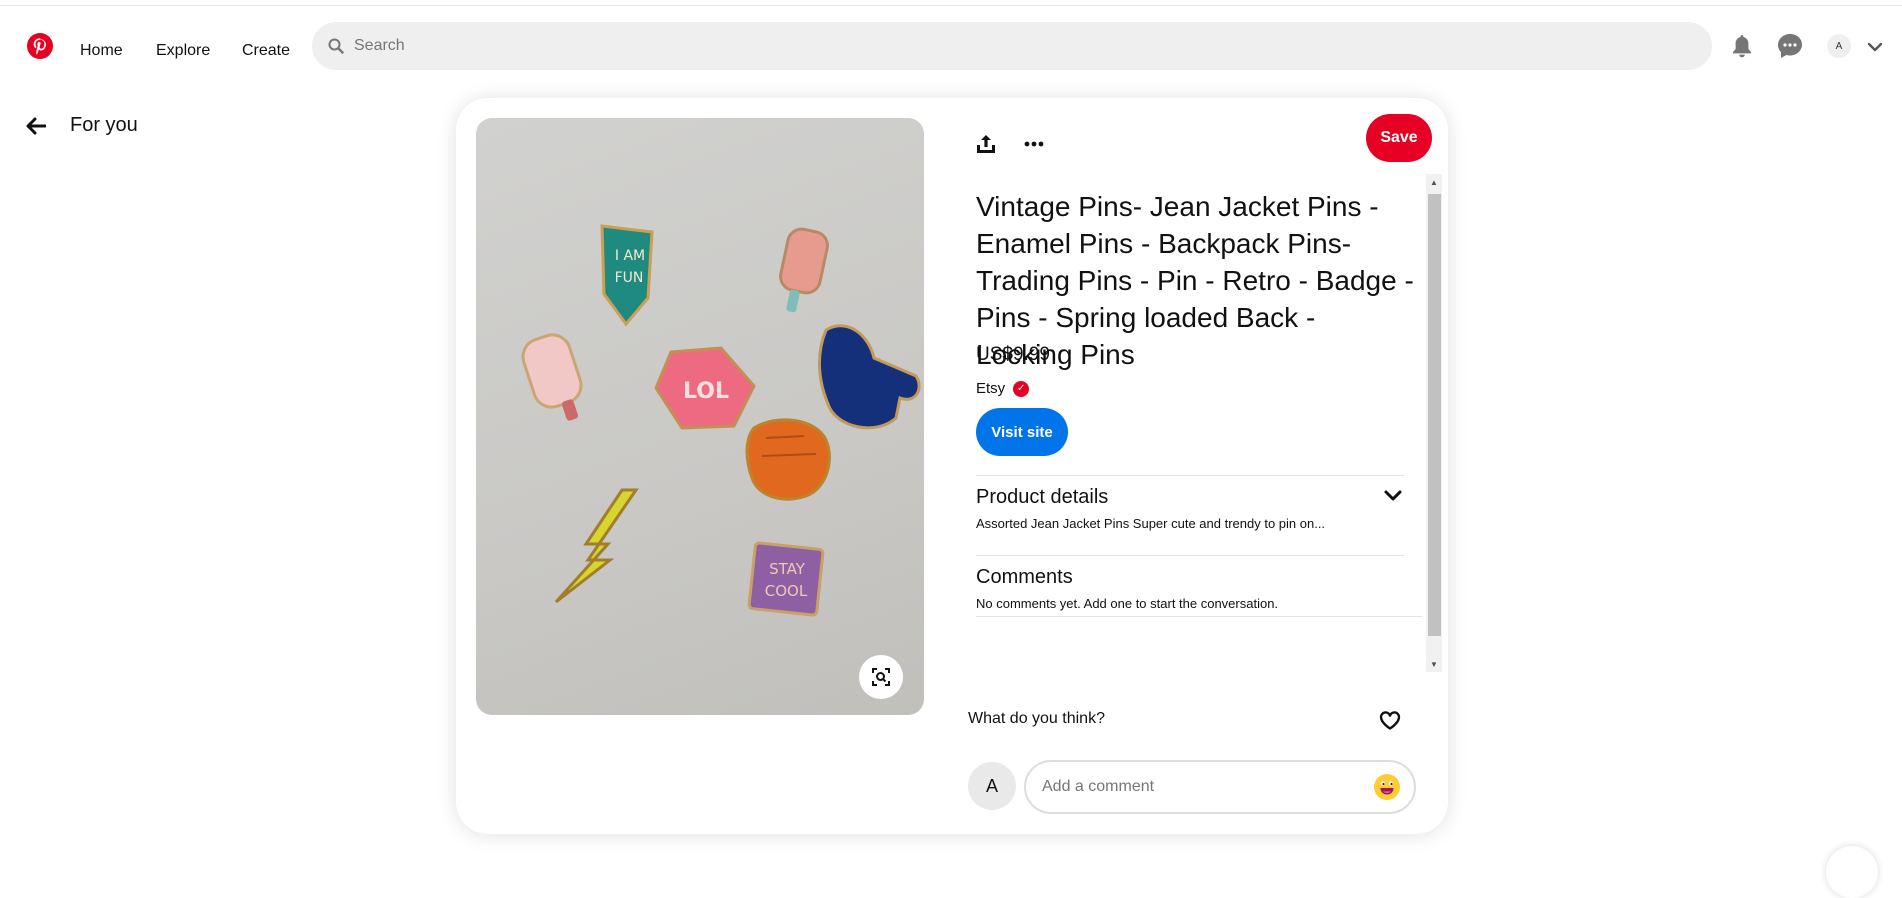 The width and height of the screenshot is (1902, 898). Describe the element at coordinates (1434, 664) in the screenshot. I see `scroll-down-arrow: ▼` at that location.